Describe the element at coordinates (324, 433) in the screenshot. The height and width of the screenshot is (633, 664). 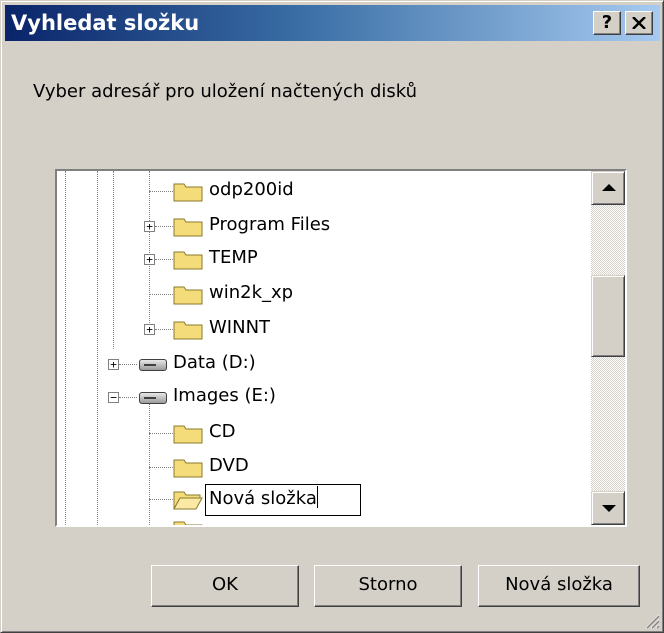
I see `tree-item-cd: CD` at that location.